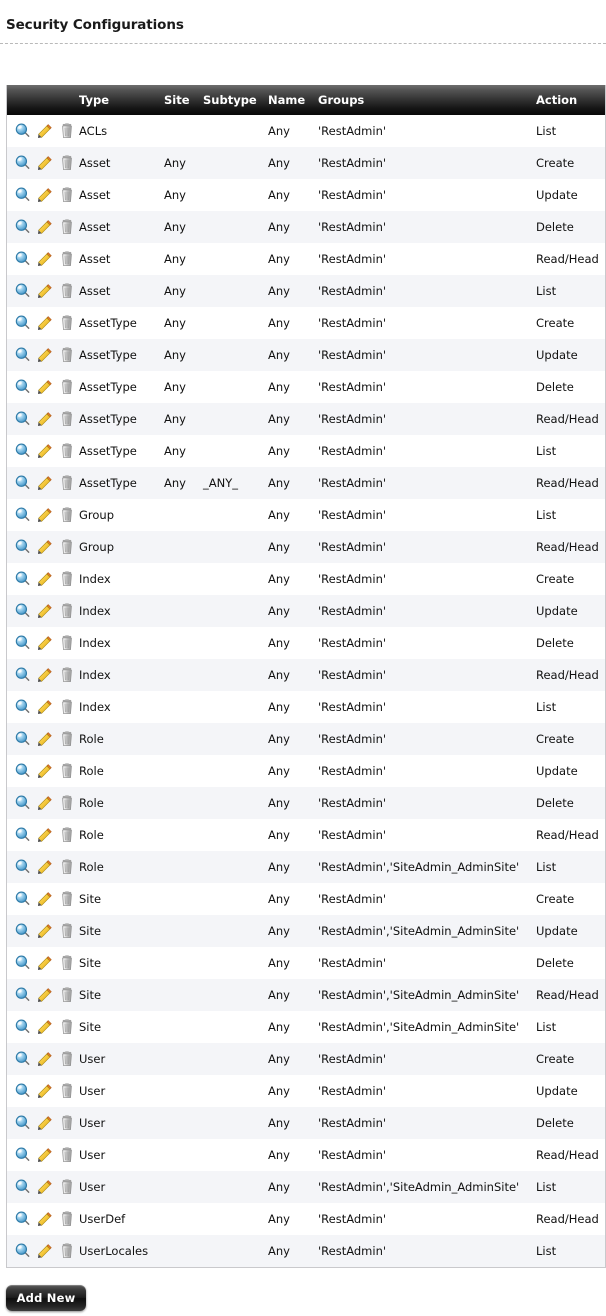 The image size is (606, 1316). What do you see at coordinates (46, 1298) in the screenshot?
I see `add-new-button: Add New` at bounding box center [46, 1298].